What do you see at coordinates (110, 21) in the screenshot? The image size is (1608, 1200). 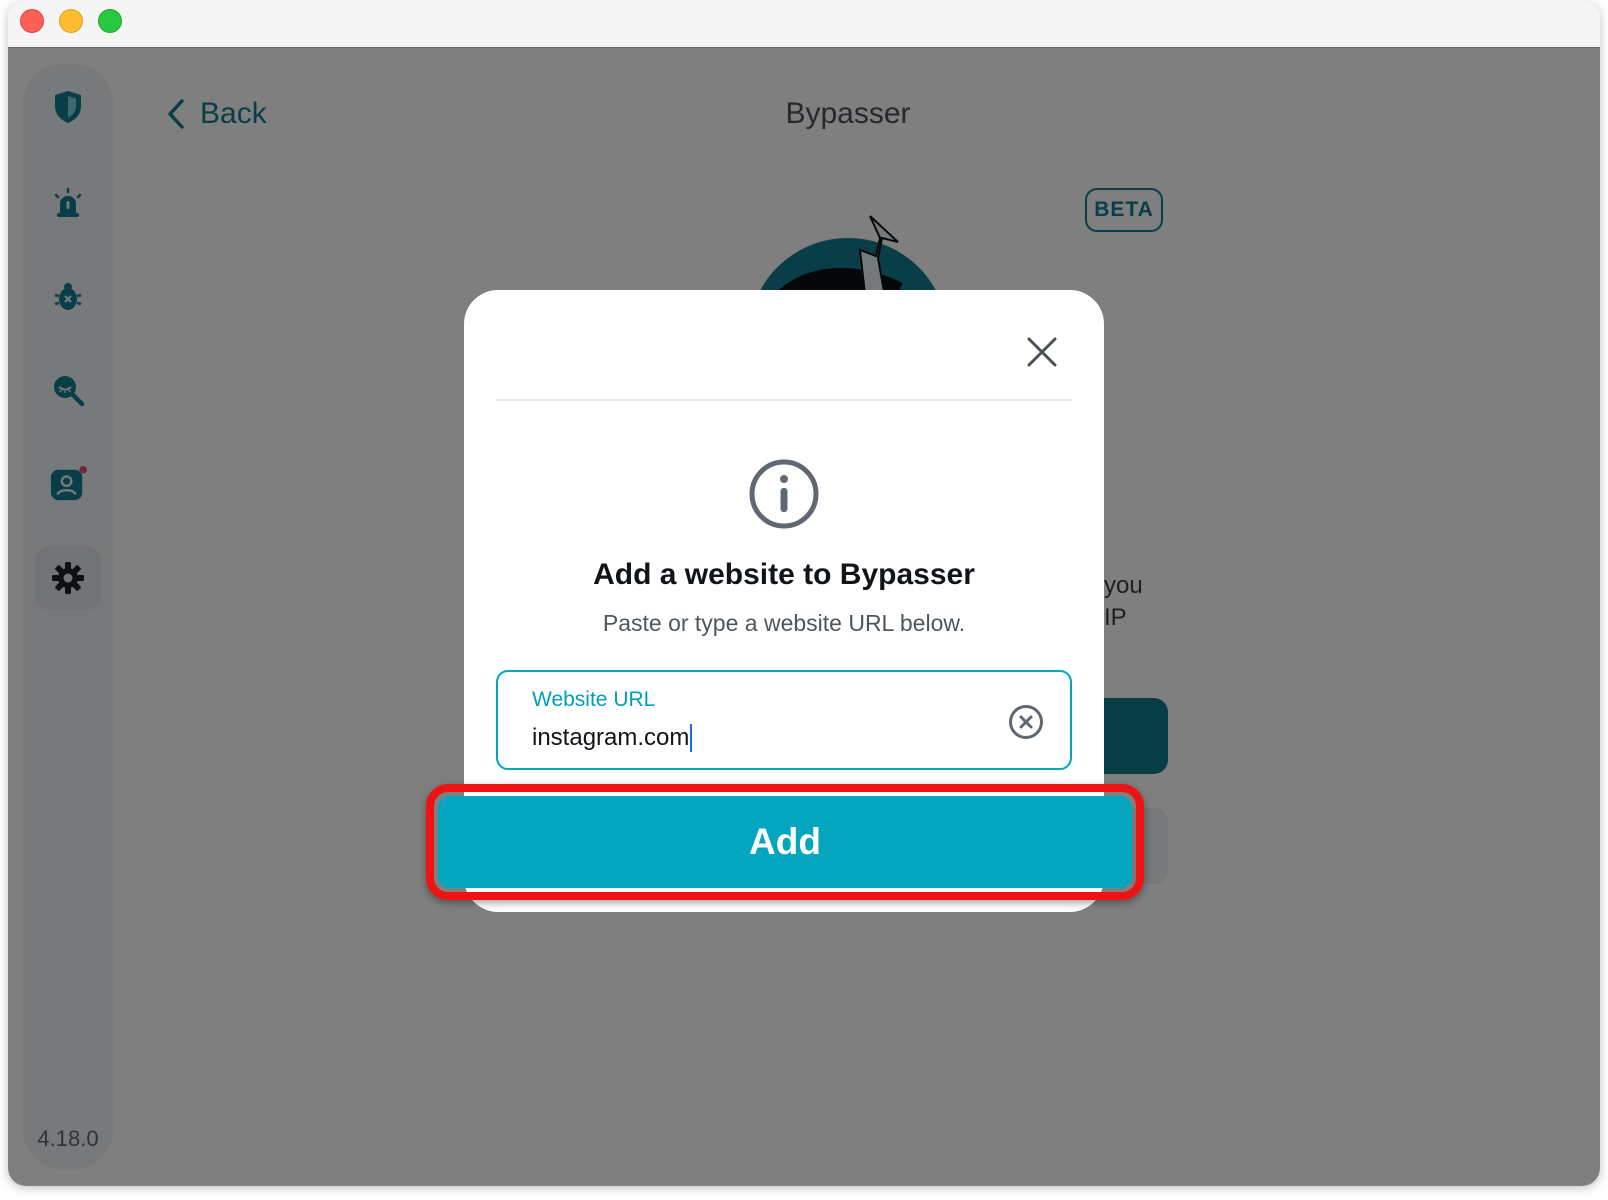 I see `zoom-window-button` at bounding box center [110, 21].